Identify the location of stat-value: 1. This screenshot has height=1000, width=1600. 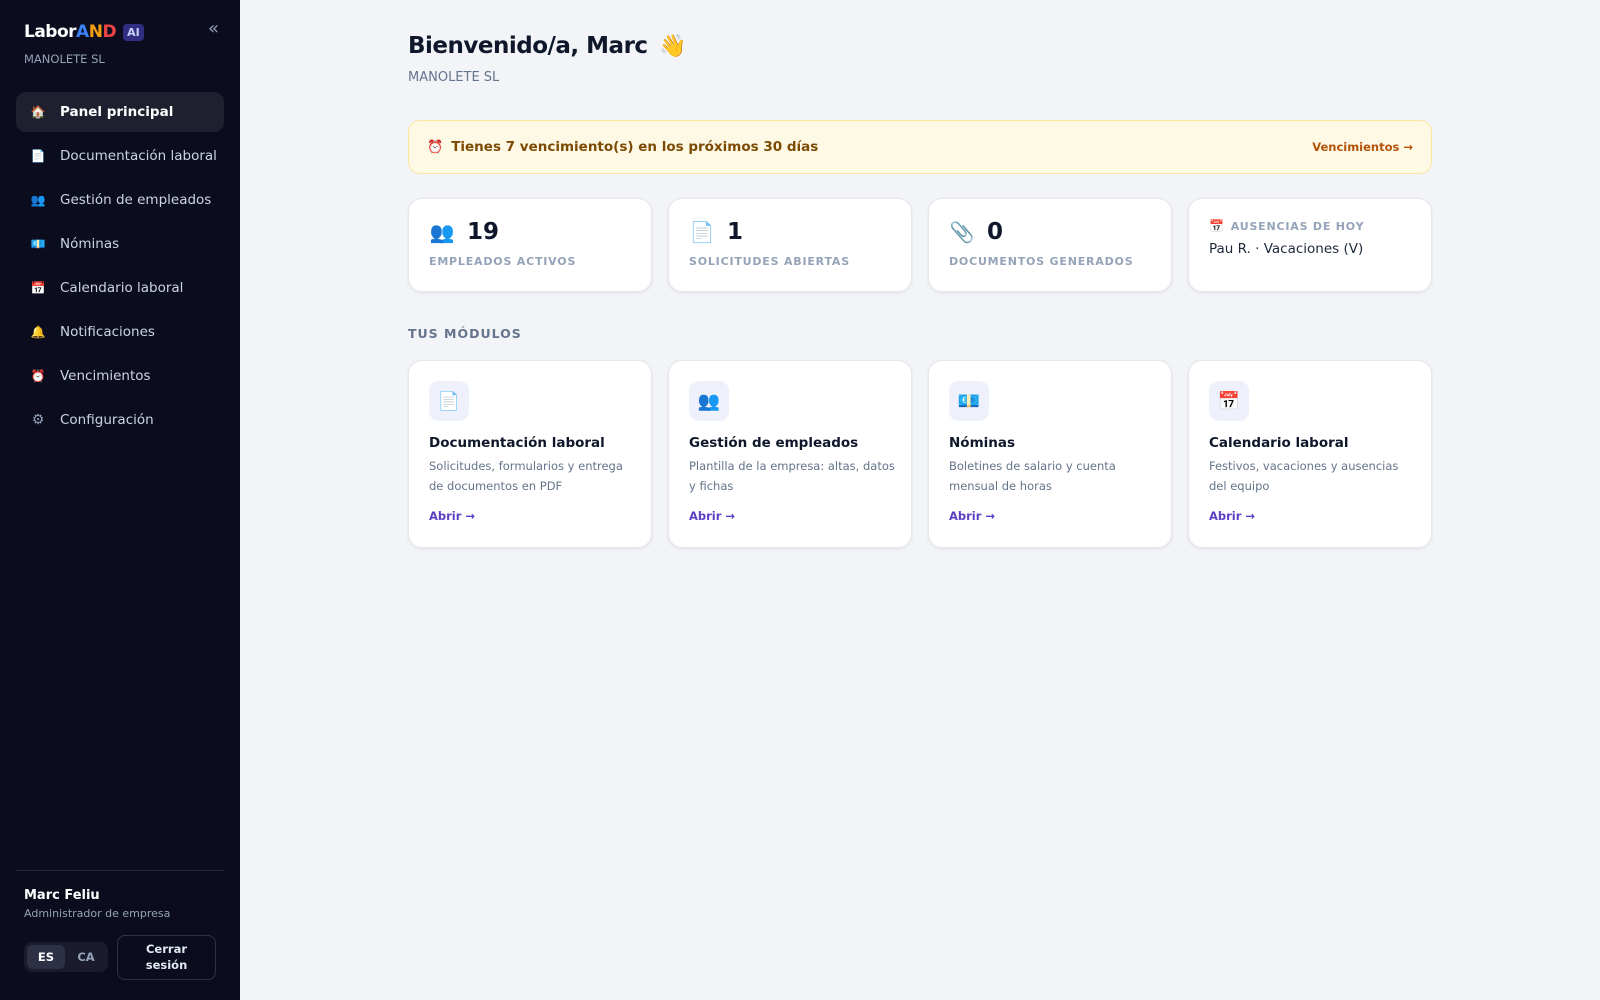
(735, 232).